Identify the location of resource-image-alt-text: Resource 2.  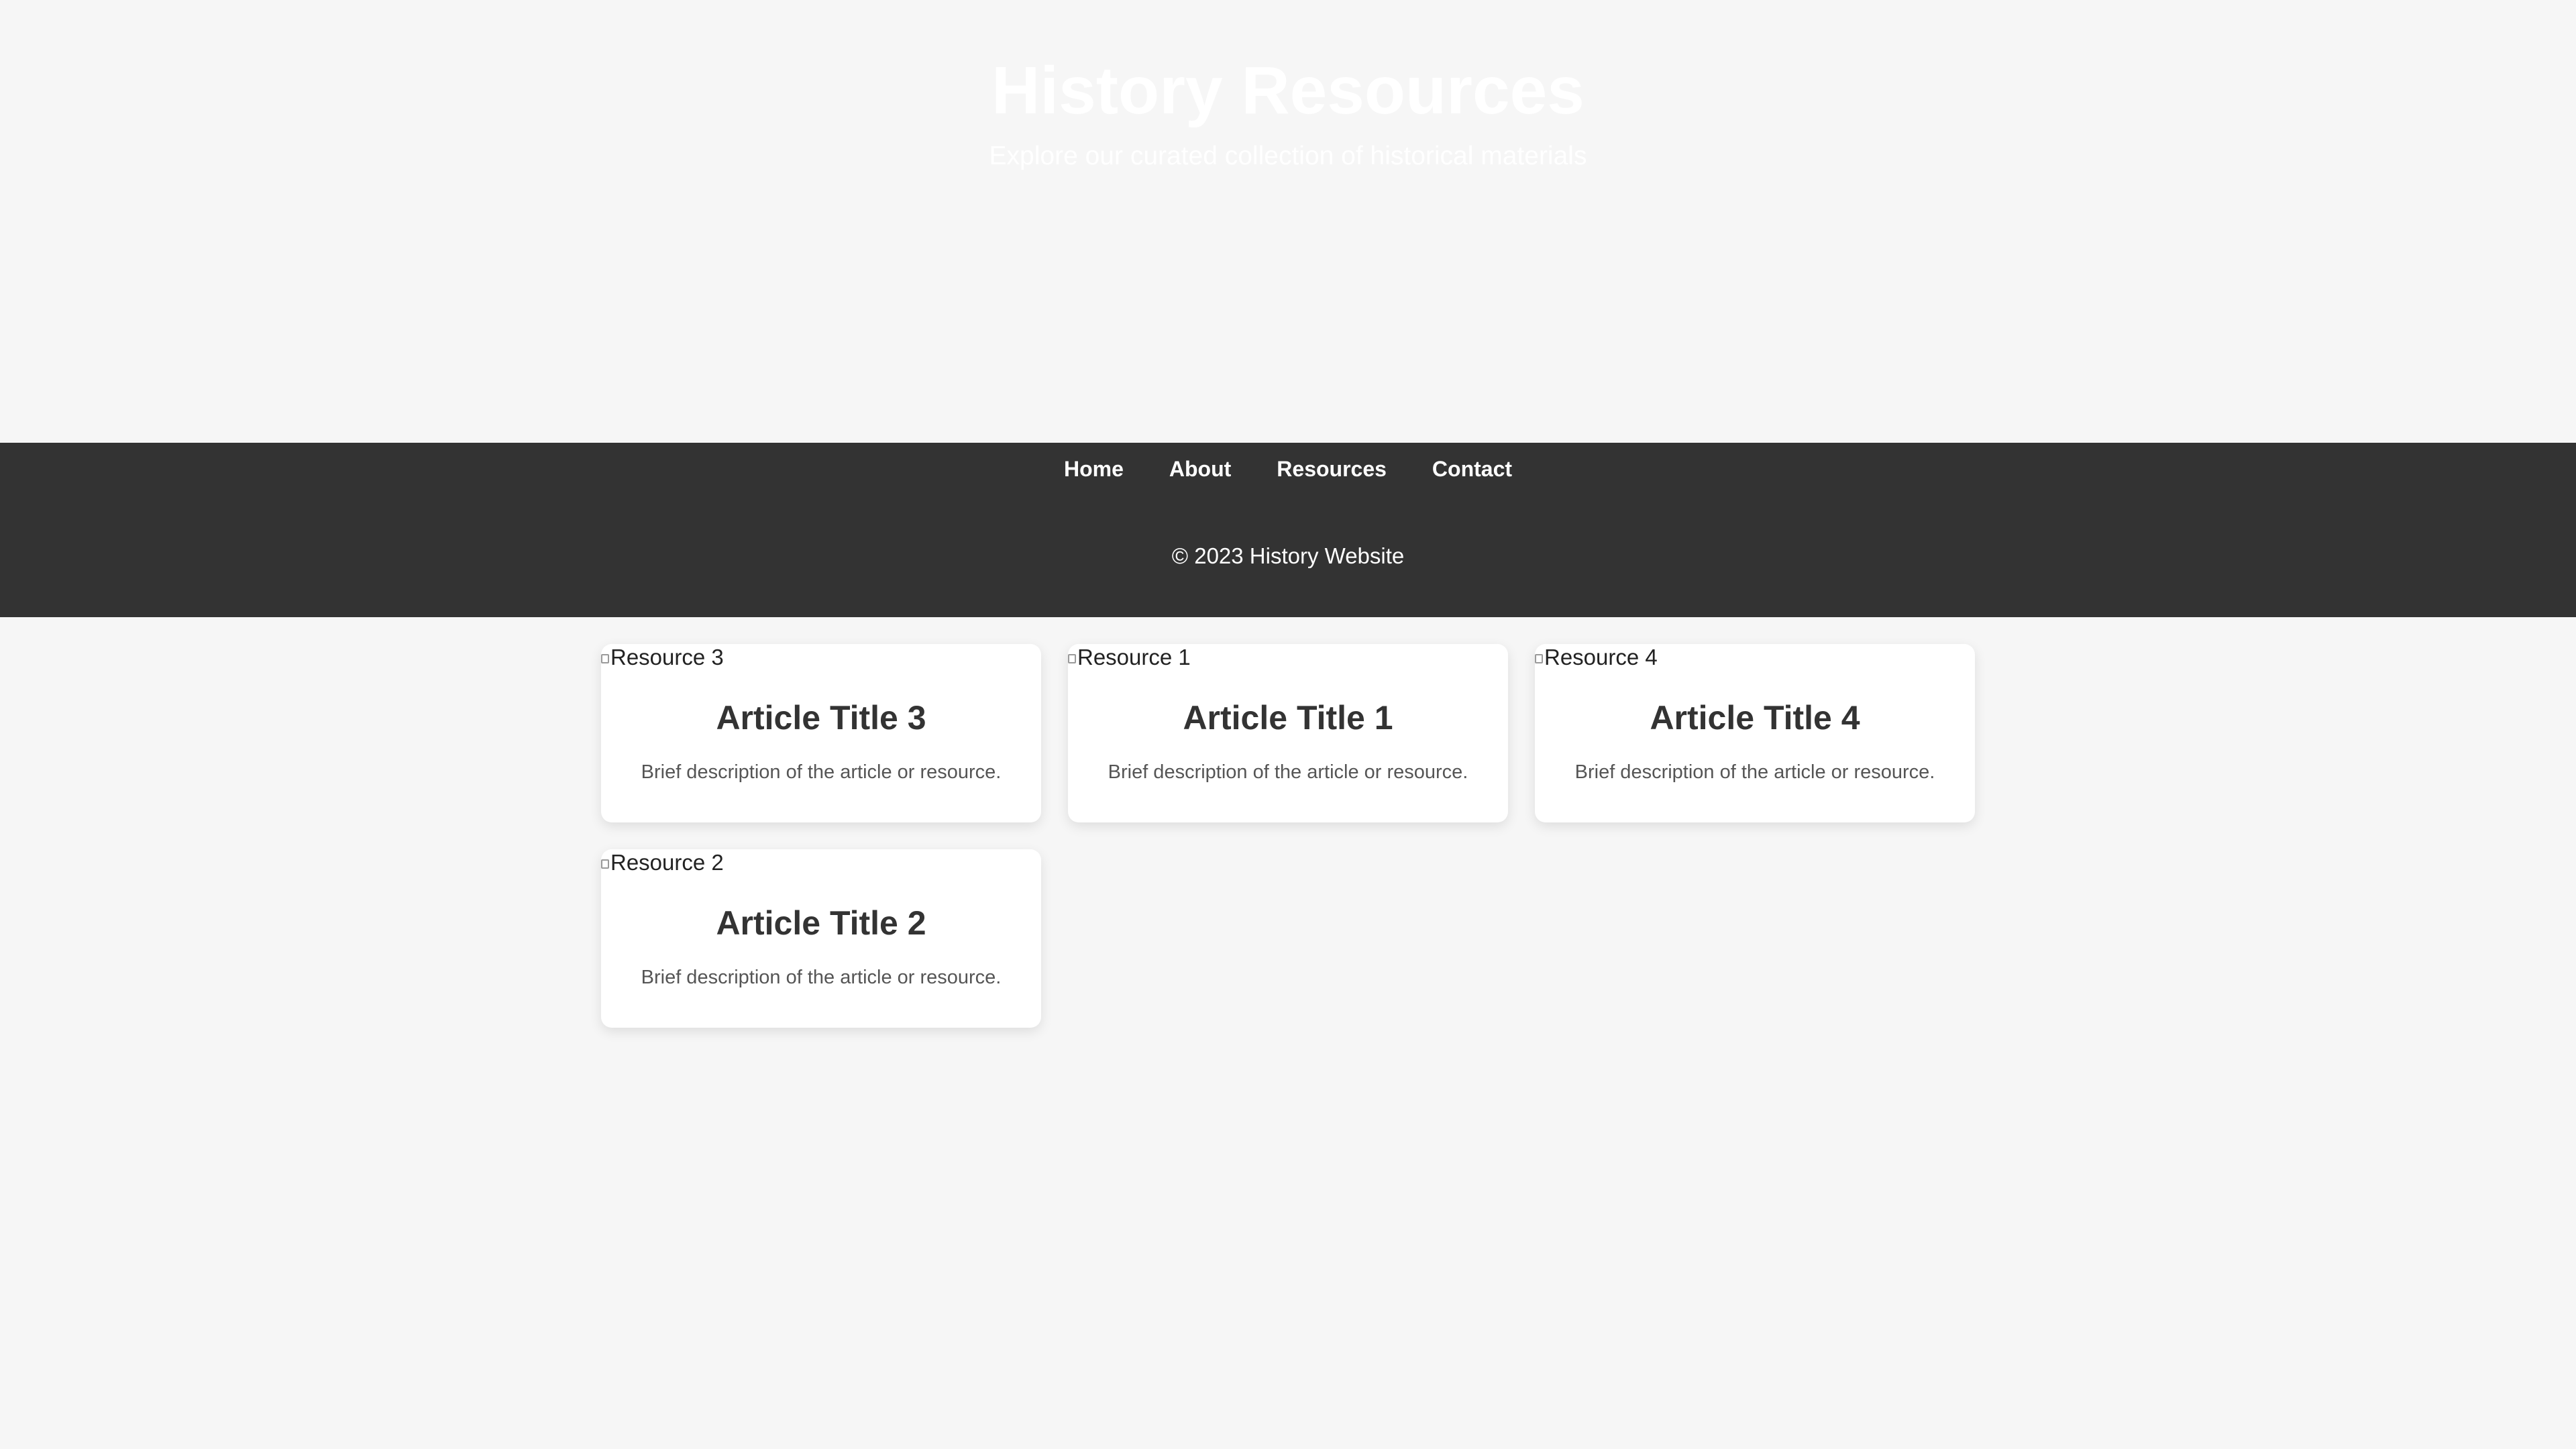
(667, 862).